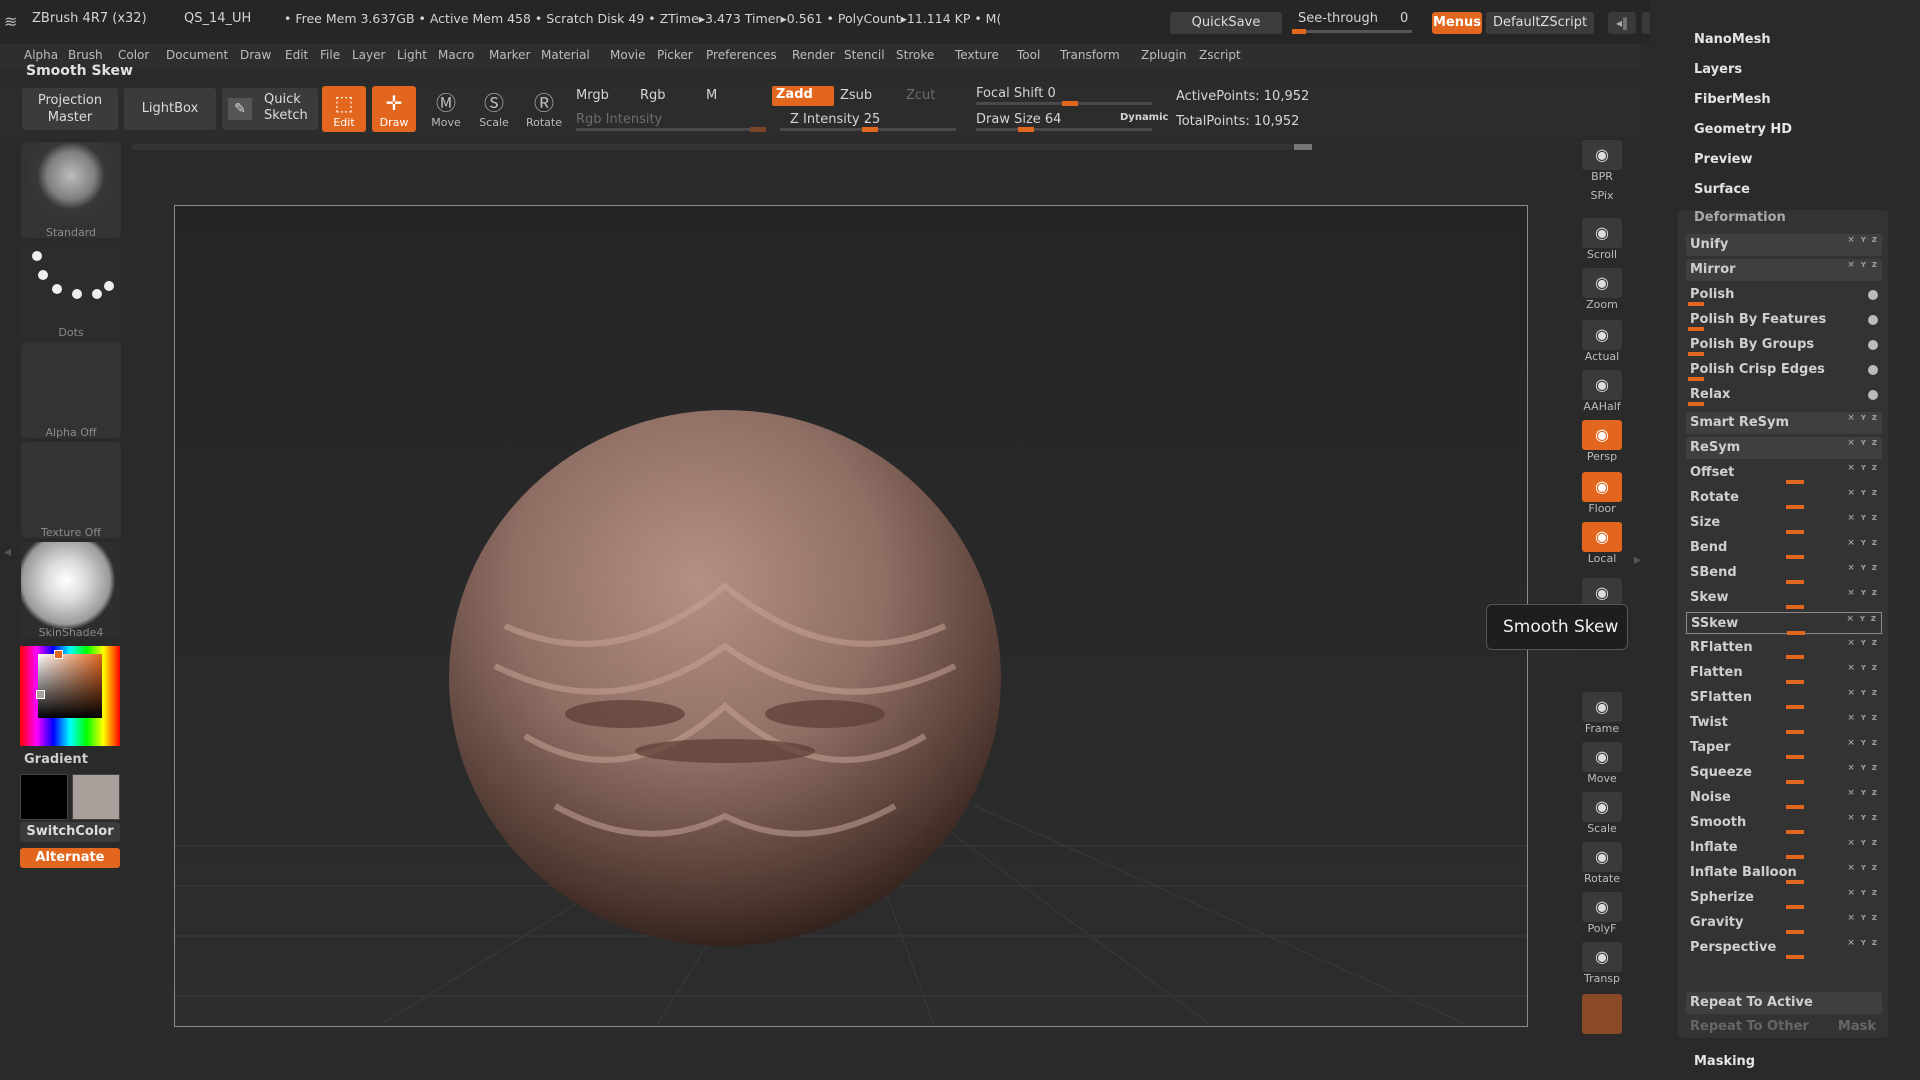  I want to click on z-intensity-slider, so click(868, 129).